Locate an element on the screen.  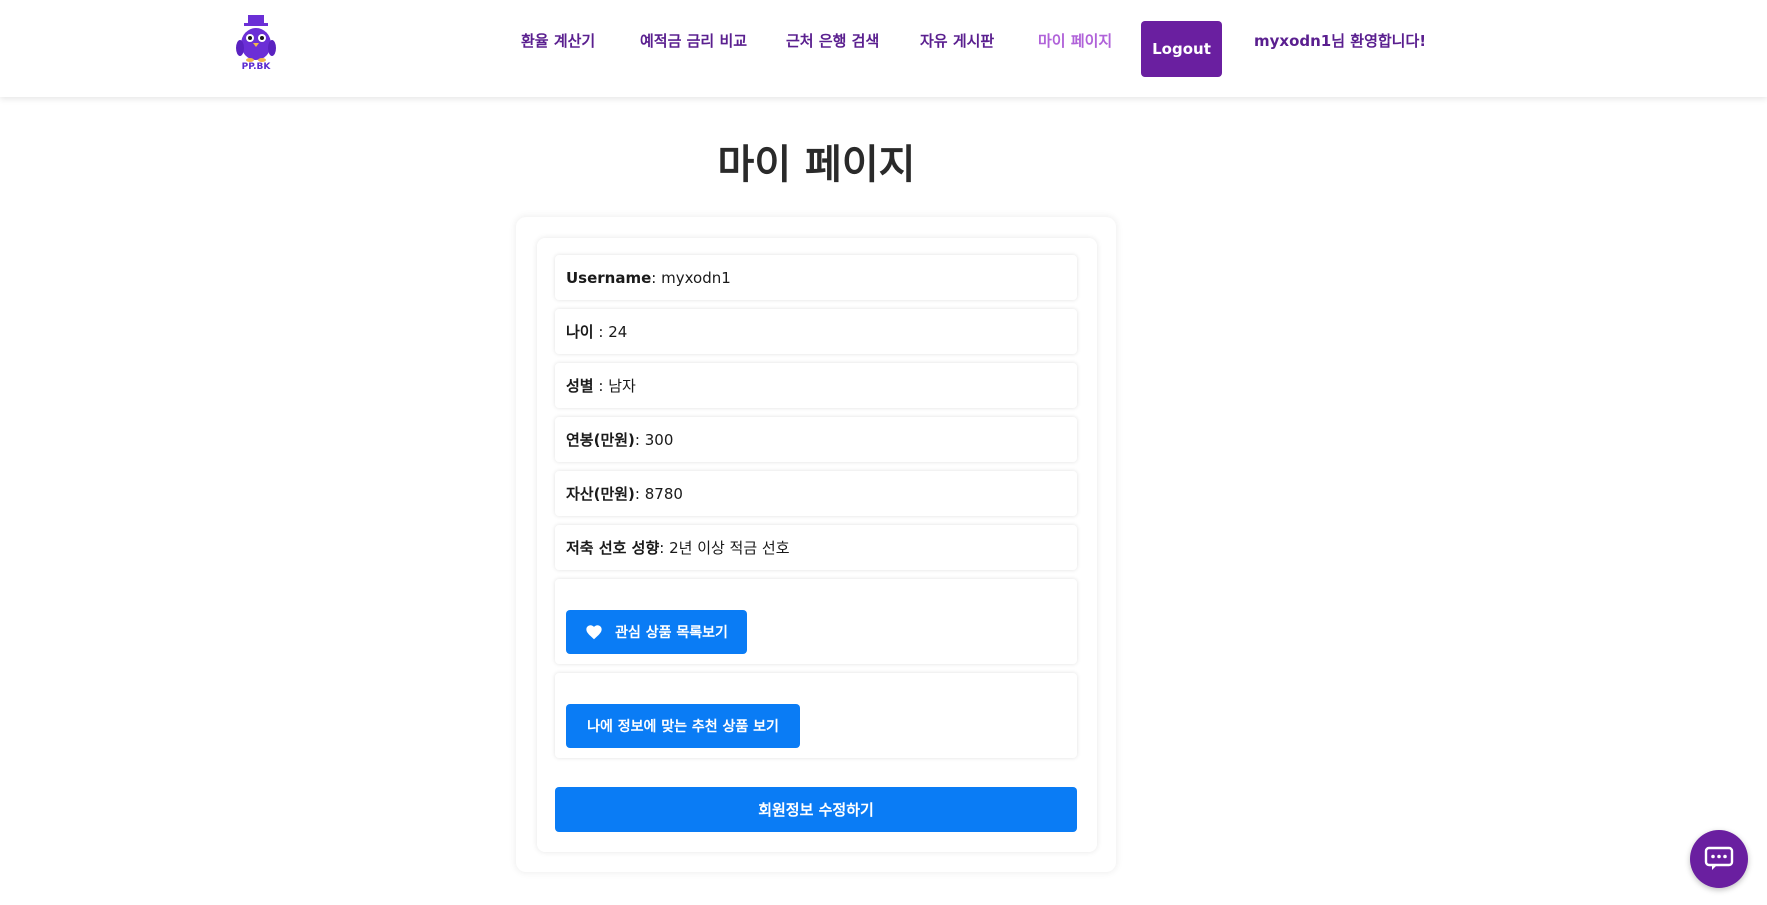
heart-icon is located at coordinates (594, 632).